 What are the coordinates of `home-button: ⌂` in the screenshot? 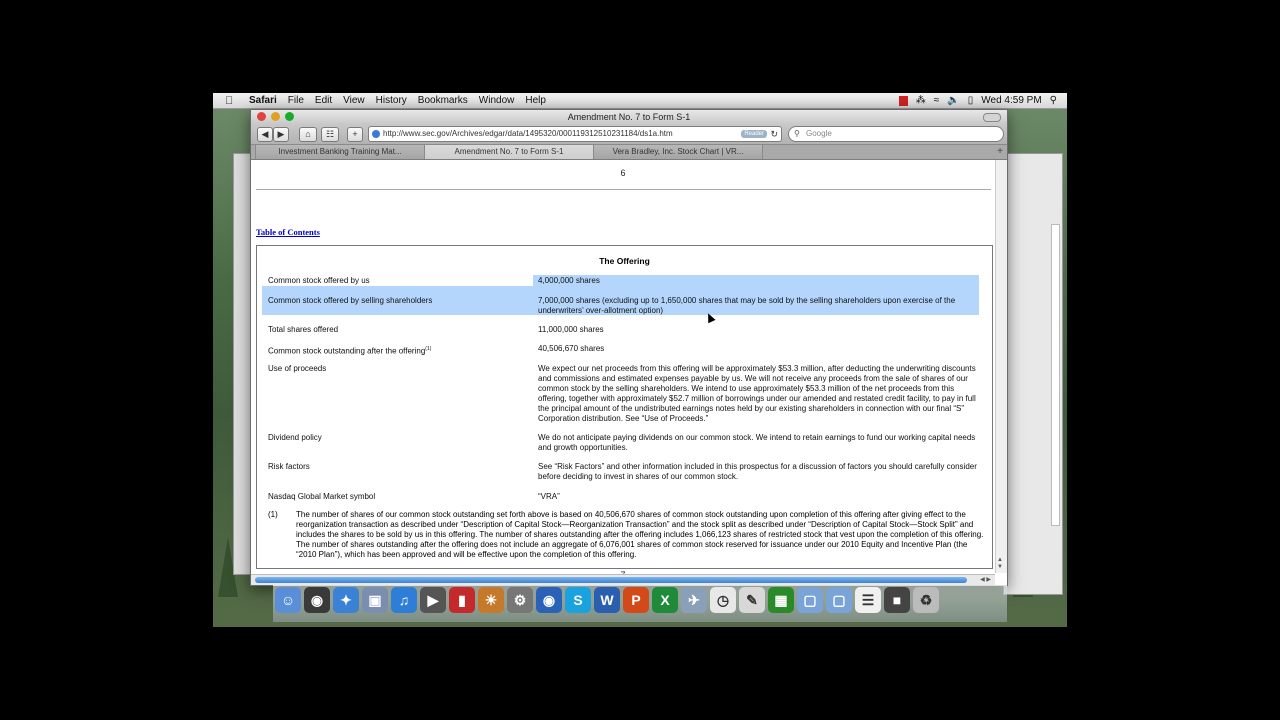 It's located at (308, 134).